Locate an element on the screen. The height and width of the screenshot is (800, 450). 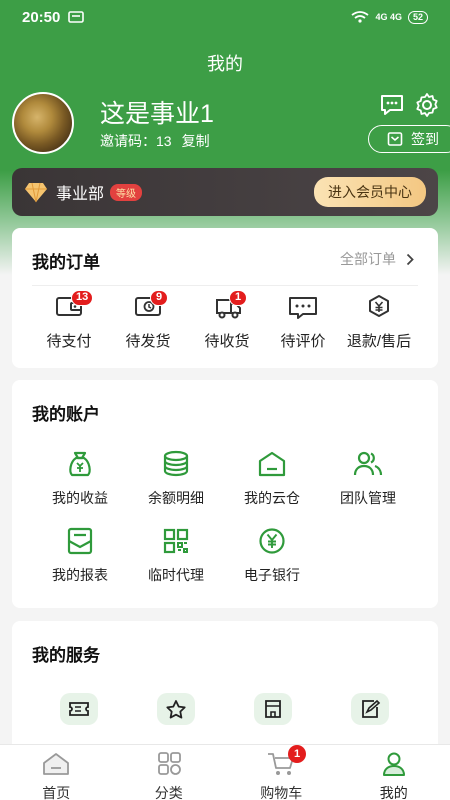
star-icon is located at coordinates (176, 709).